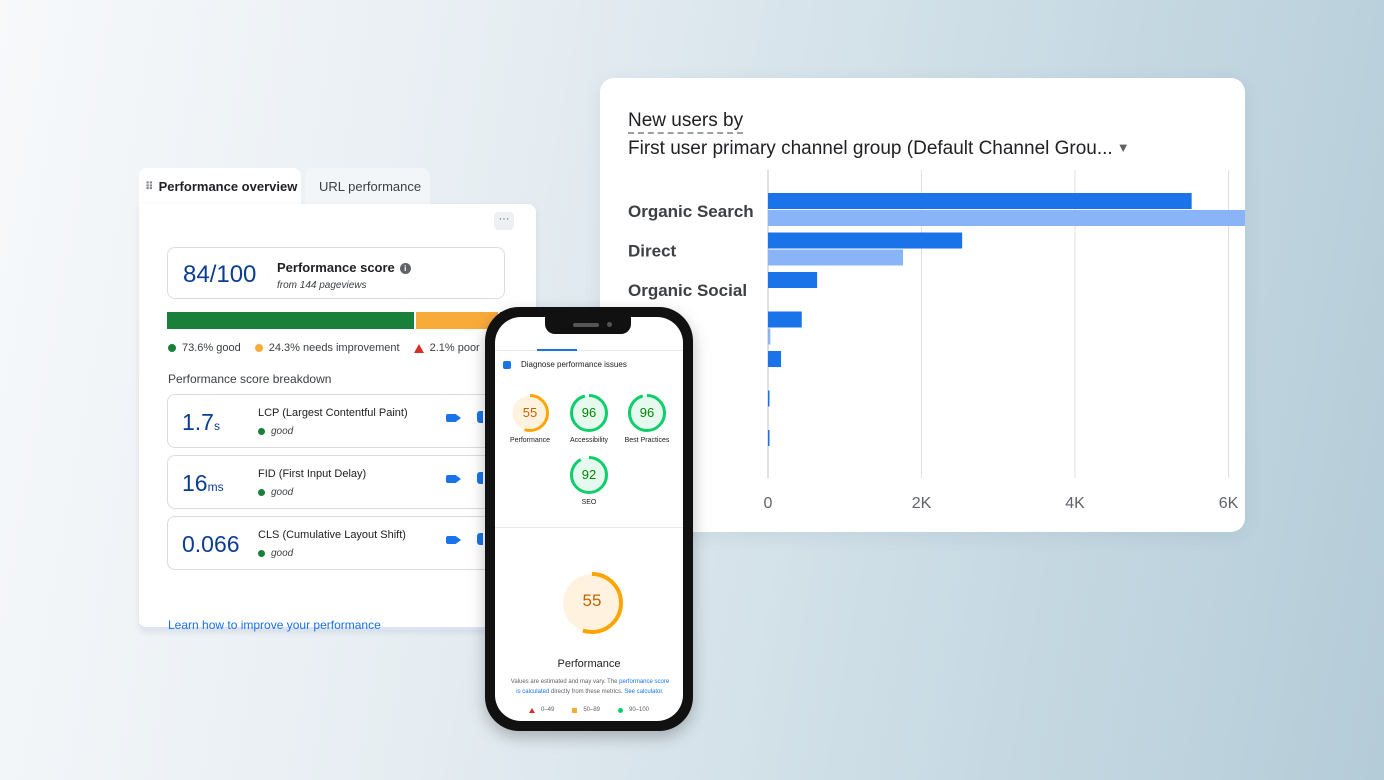 The width and height of the screenshot is (1384, 780). What do you see at coordinates (250, 379) in the screenshot?
I see `breakdown-title: Performance score breakdown` at bounding box center [250, 379].